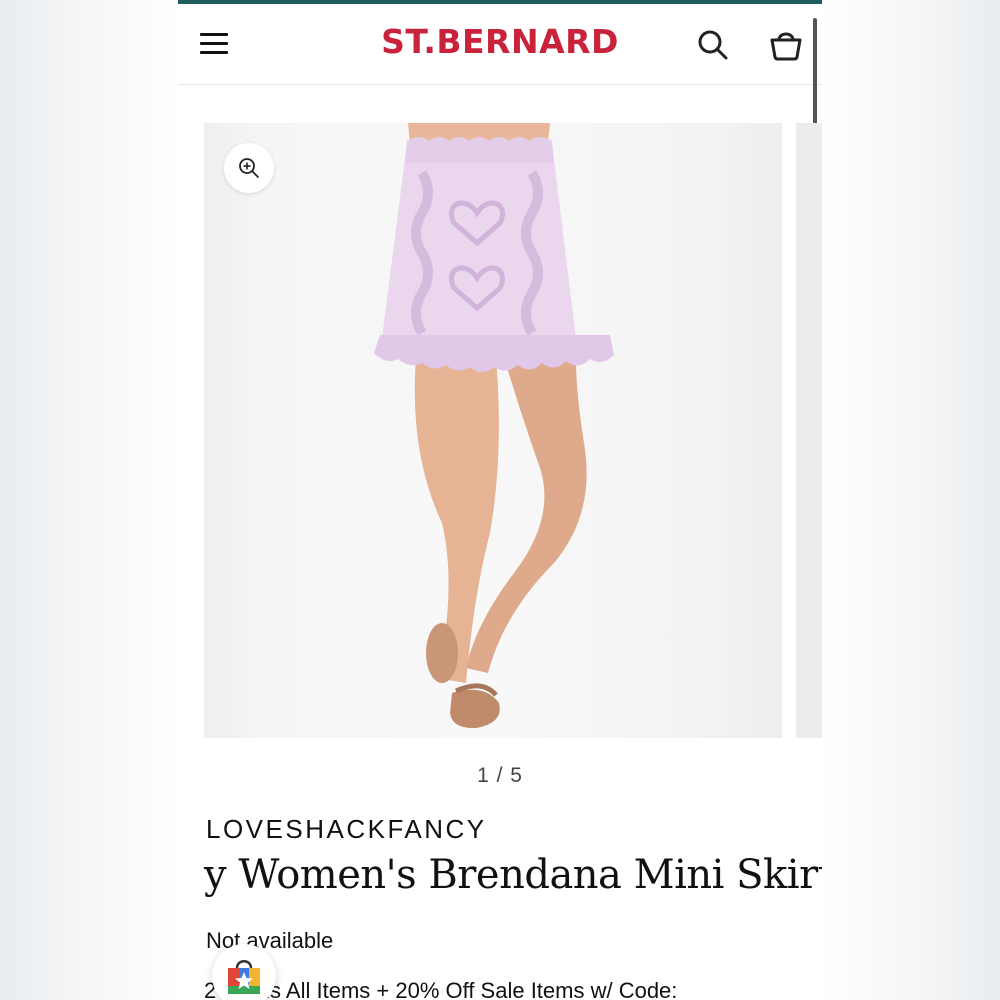 The image size is (1000, 1000). What do you see at coordinates (809, 430) in the screenshot?
I see `next-image-preview` at bounding box center [809, 430].